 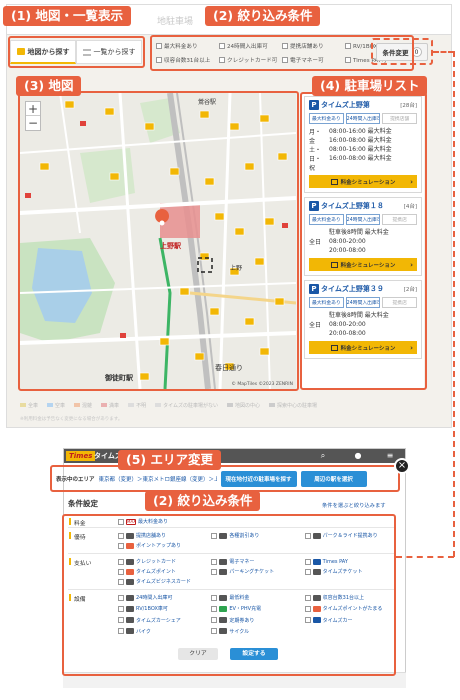 I want to click on condition-hint-link: 条件を選ぶと絞り込みます, so click(x=354, y=505).